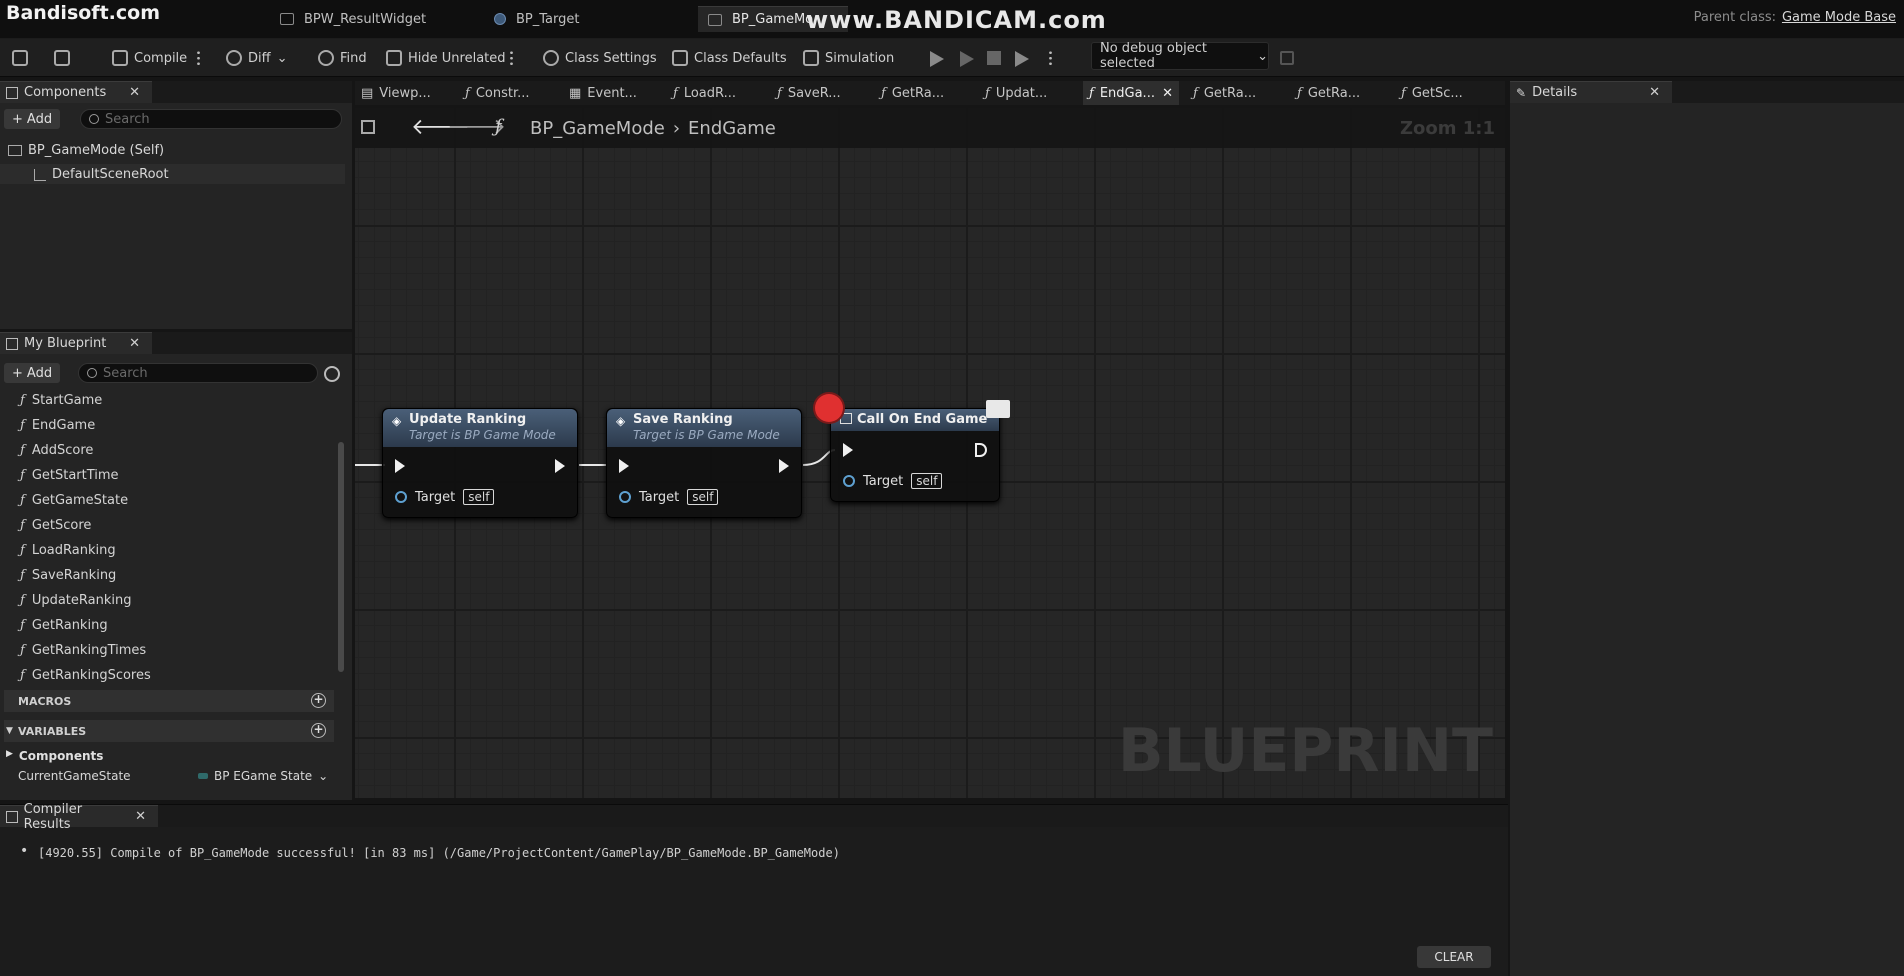 The image size is (1904, 976). What do you see at coordinates (1287, 58) in the screenshot?
I see `debug-filter-icon` at bounding box center [1287, 58].